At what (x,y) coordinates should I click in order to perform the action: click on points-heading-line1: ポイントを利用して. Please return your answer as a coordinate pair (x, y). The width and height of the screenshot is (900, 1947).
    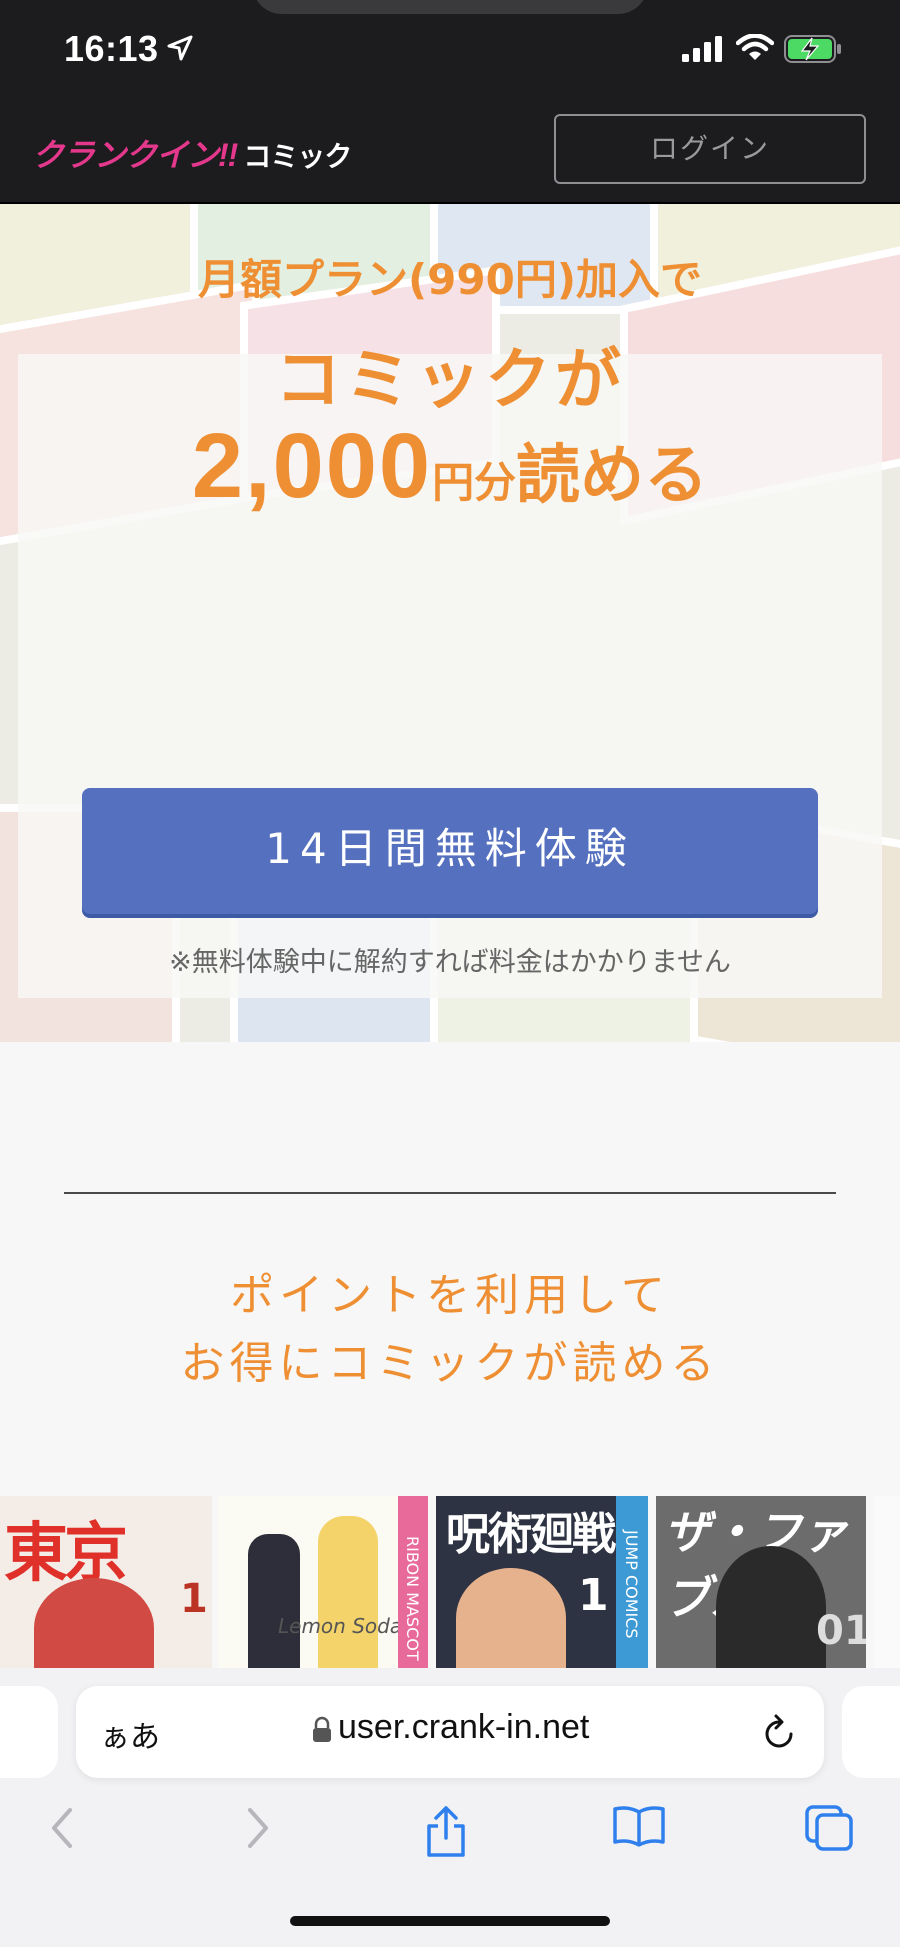
    Looking at the image, I should click on (450, 1295).